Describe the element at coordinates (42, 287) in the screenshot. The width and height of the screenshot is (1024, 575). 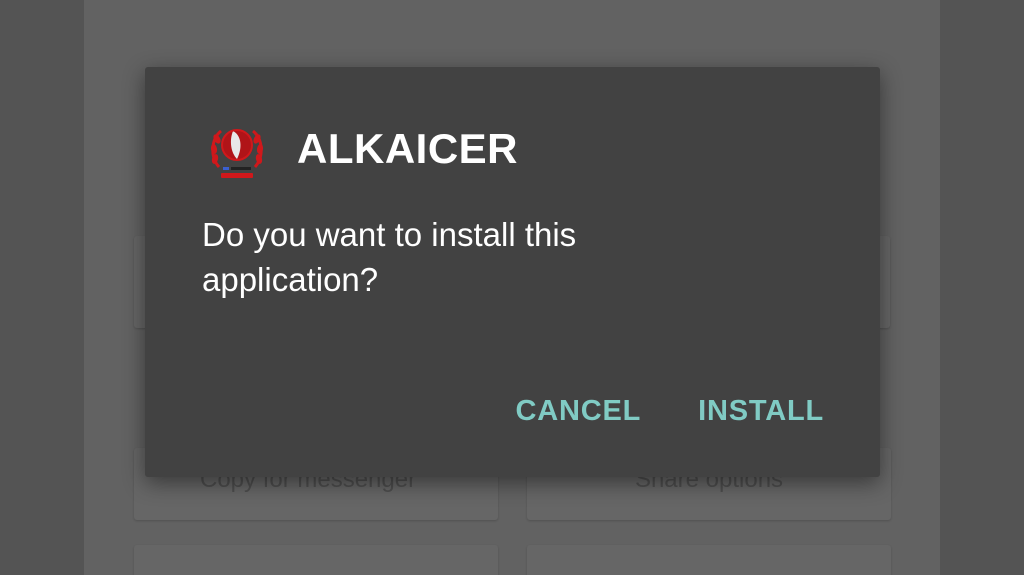
I see `left-gutter` at that location.